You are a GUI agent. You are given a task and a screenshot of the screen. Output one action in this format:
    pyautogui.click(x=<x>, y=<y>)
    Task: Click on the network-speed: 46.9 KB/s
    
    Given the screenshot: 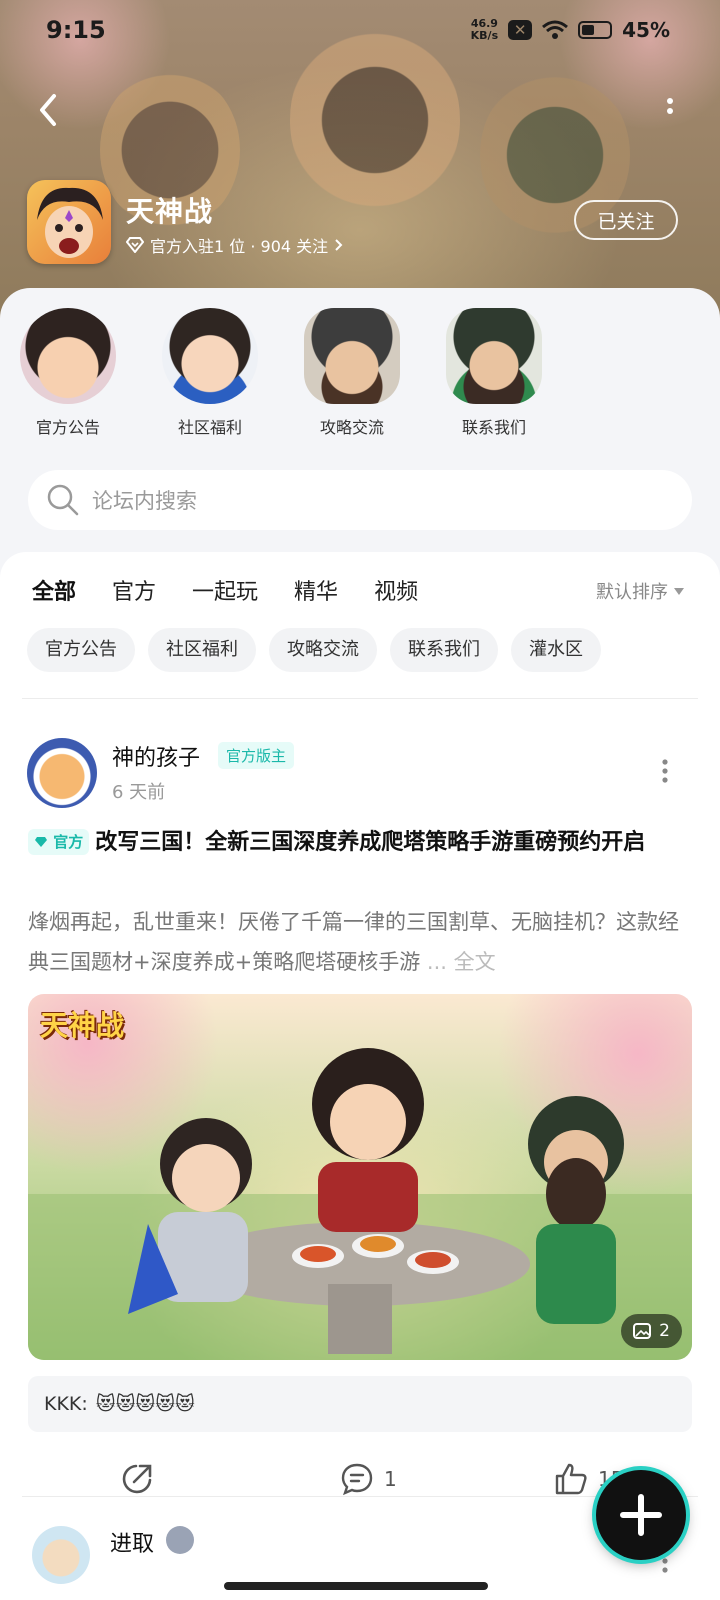 What is the action you would take?
    pyautogui.click(x=484, y=29)
    